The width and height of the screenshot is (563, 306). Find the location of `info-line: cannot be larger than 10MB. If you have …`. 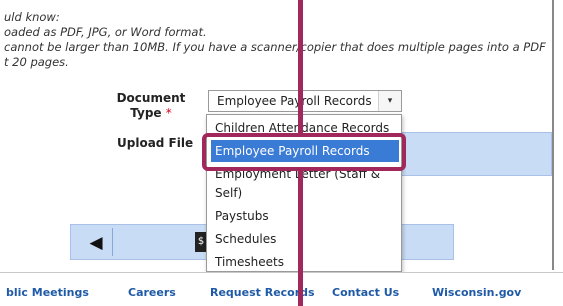

info-line: cannot be larger than 10MB. If you have … is located at coordinates (275, 47).